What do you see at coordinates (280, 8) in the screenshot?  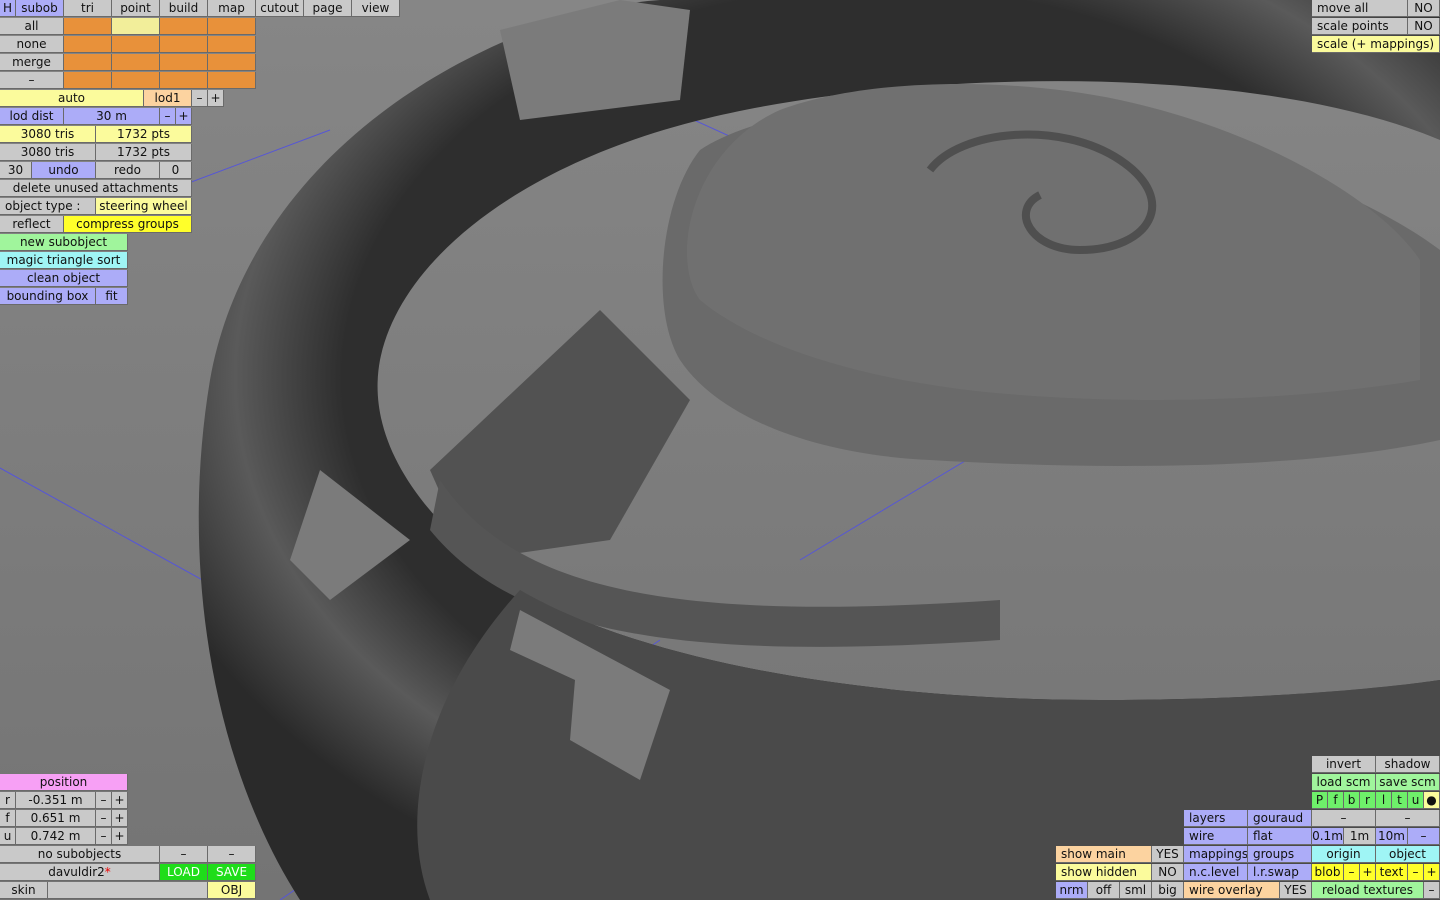 I see `menu-cutout: cutout` at bounding box center [280, 8].